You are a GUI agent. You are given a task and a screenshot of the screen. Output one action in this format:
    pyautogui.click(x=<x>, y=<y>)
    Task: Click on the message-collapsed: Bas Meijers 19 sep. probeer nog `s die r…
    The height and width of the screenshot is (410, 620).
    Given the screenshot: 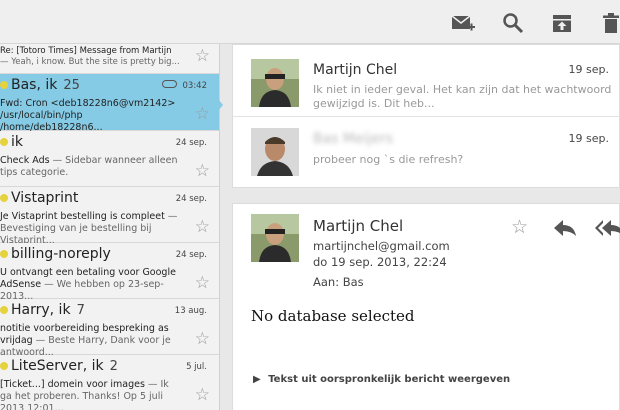 What is the action you would take?
    pyautogui.click(x=426, y=153)
    